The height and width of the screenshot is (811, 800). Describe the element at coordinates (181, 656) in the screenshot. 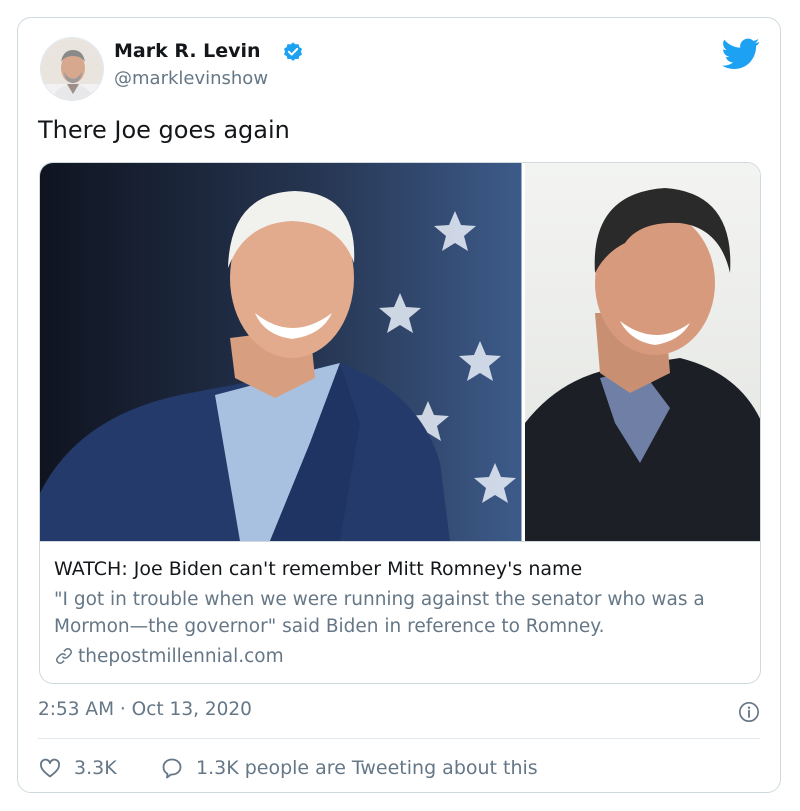

I see `link-card-domain: thepostmillennial.com` at that location.